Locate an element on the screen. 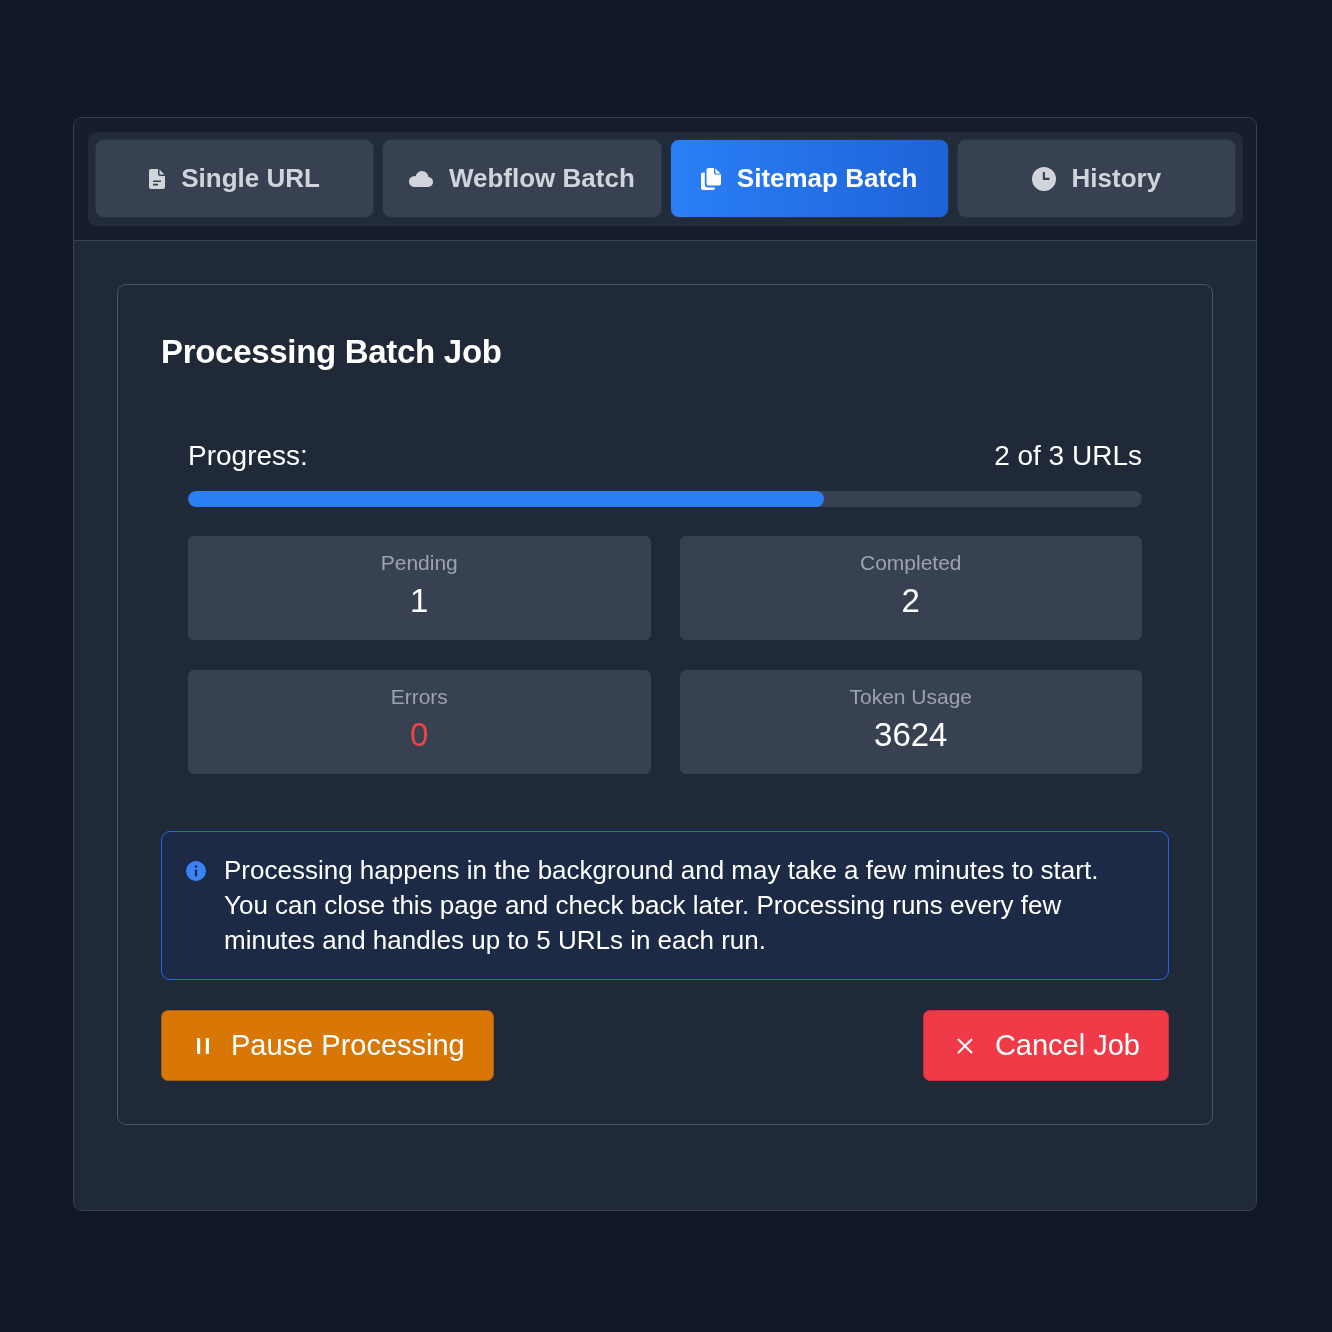 The width and height of the screenshot is (1332, 1332). stat-value: 2 is located at coordinates (910, 601).